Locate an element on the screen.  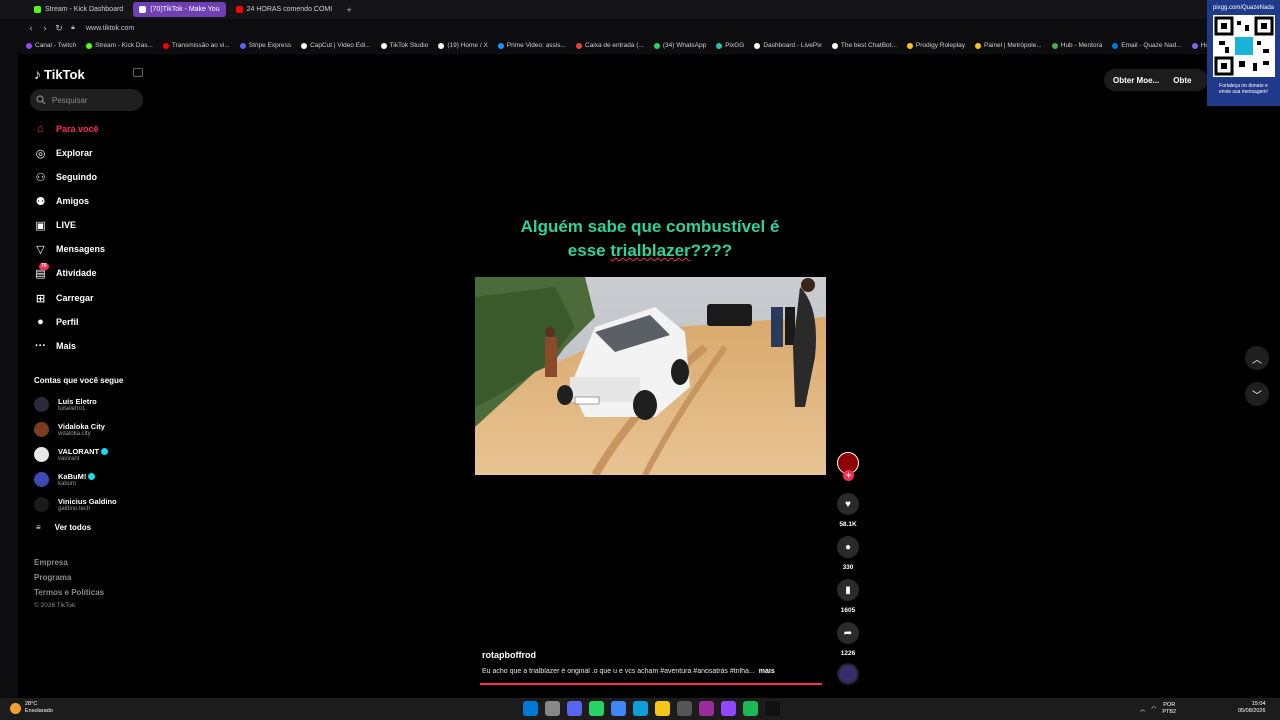
new-tab-button: + is located at coordinates (349, 10).